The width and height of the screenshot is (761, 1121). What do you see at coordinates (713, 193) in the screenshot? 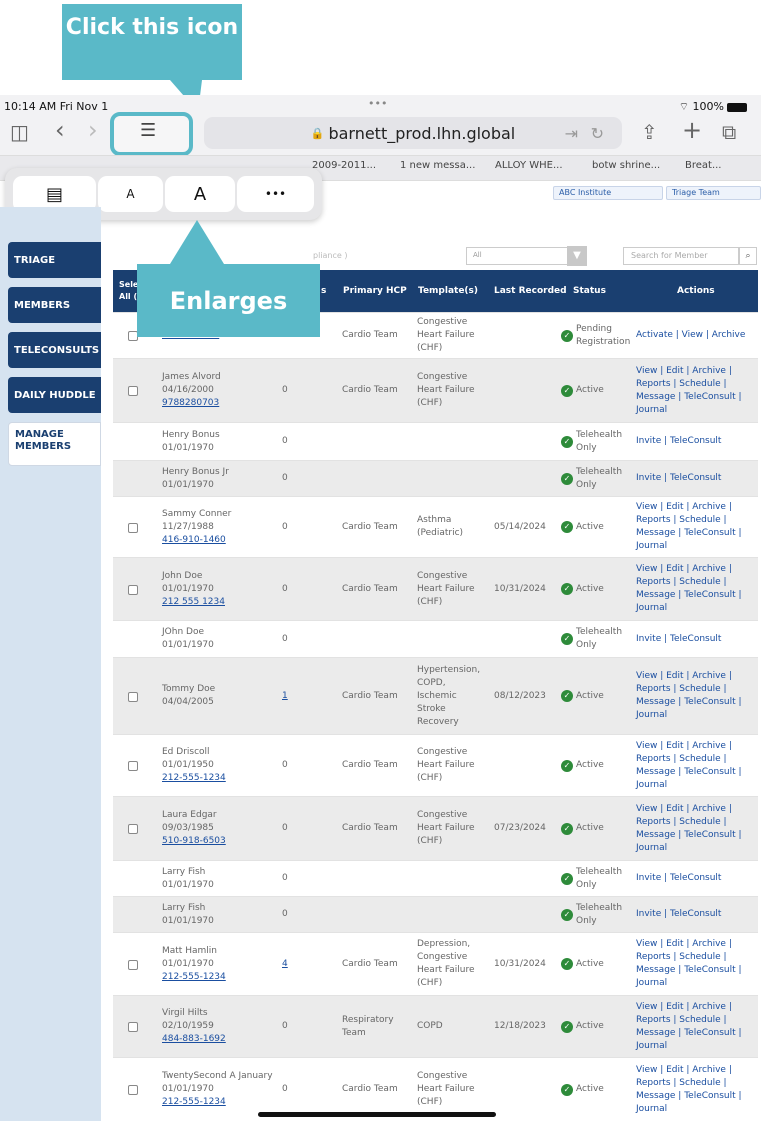
I see `team-select: Triage Team` at bounding box center [713, 193].